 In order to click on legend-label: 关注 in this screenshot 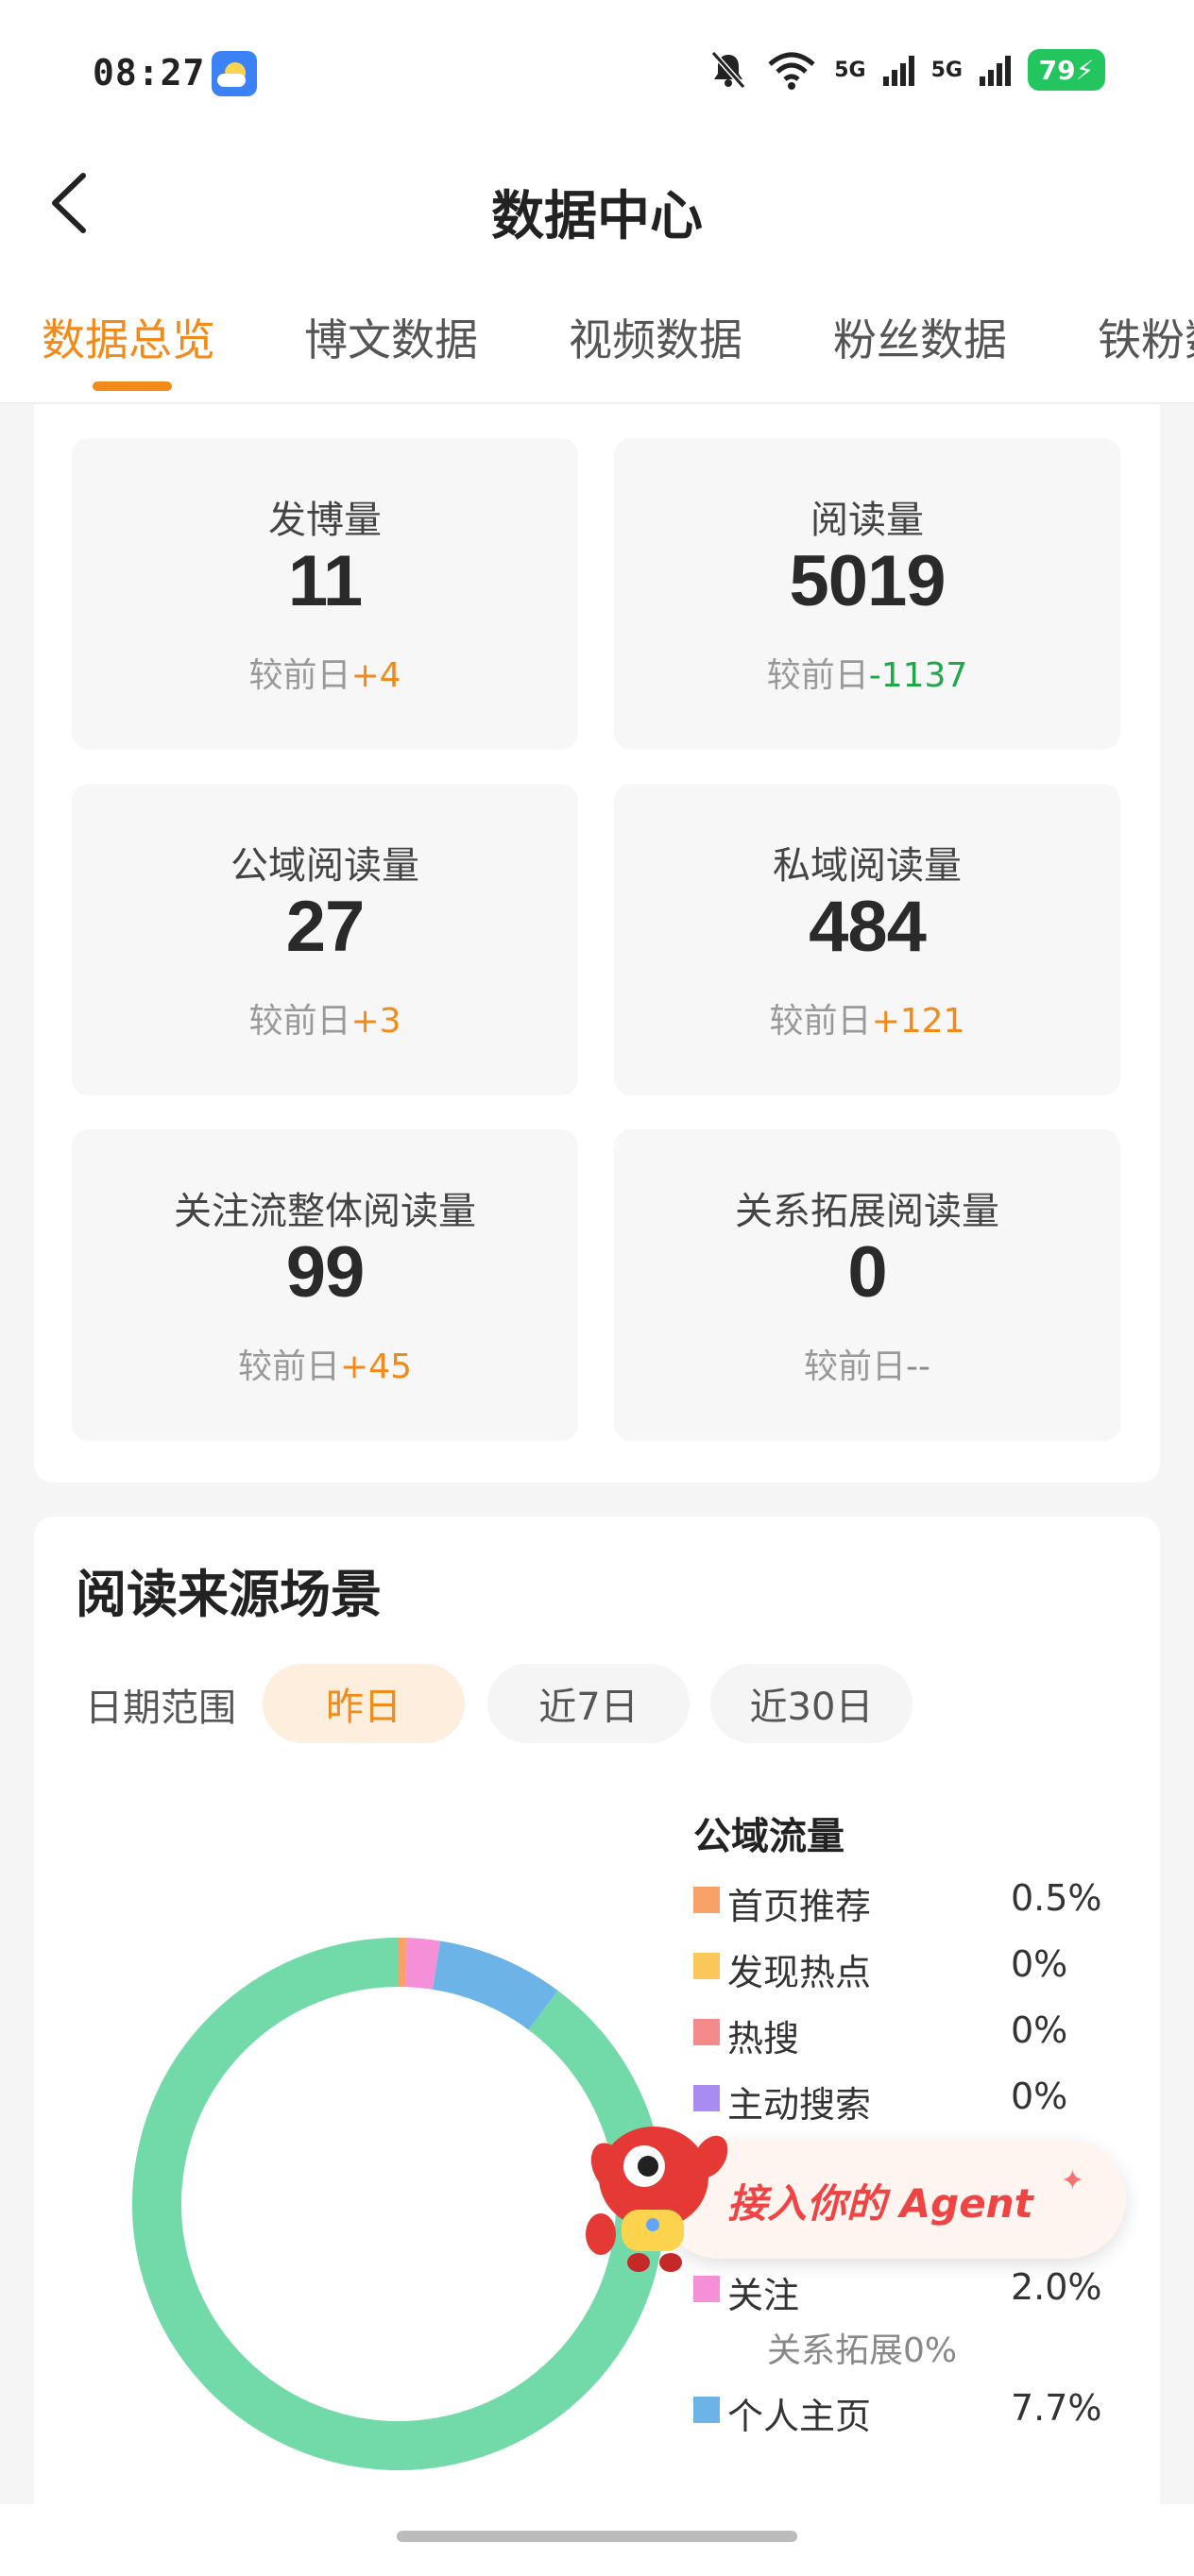, I will do `click(763, 2295)`.